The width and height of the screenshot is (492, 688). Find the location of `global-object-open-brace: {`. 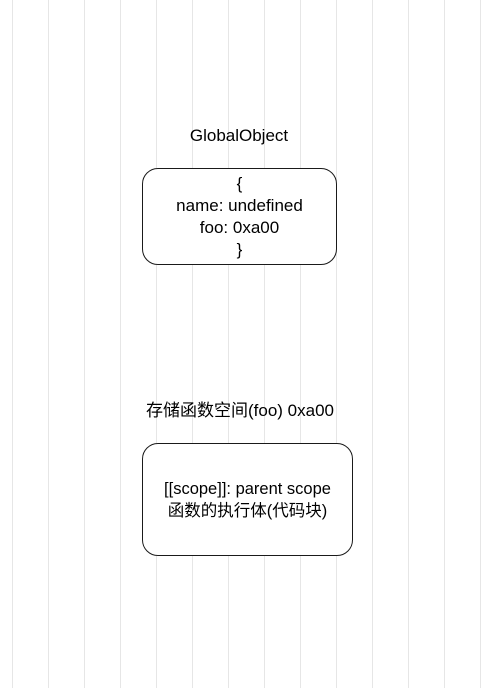

global-object-open-brace: { is located at coordinates (239, 183).